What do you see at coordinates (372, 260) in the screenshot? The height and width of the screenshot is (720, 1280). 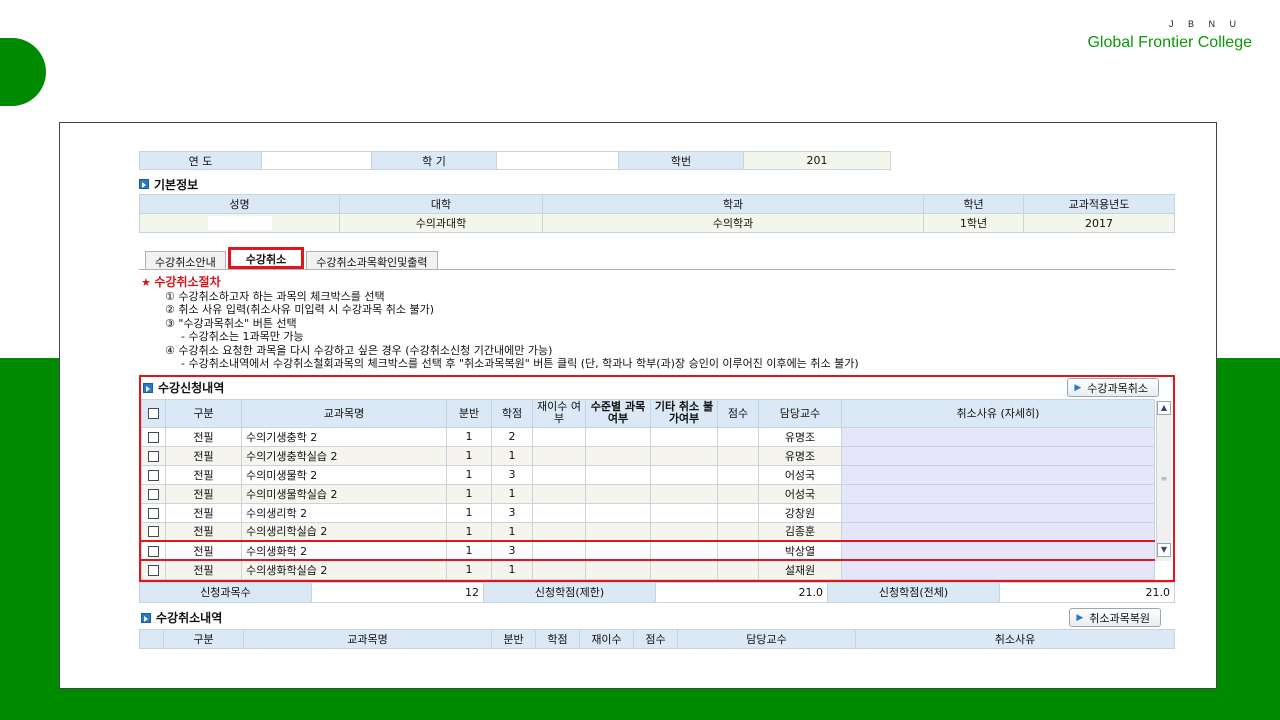 I see `tab-cancel-confirm-print: 수강취소과목확인및출력` at bounding box center [372, 260].